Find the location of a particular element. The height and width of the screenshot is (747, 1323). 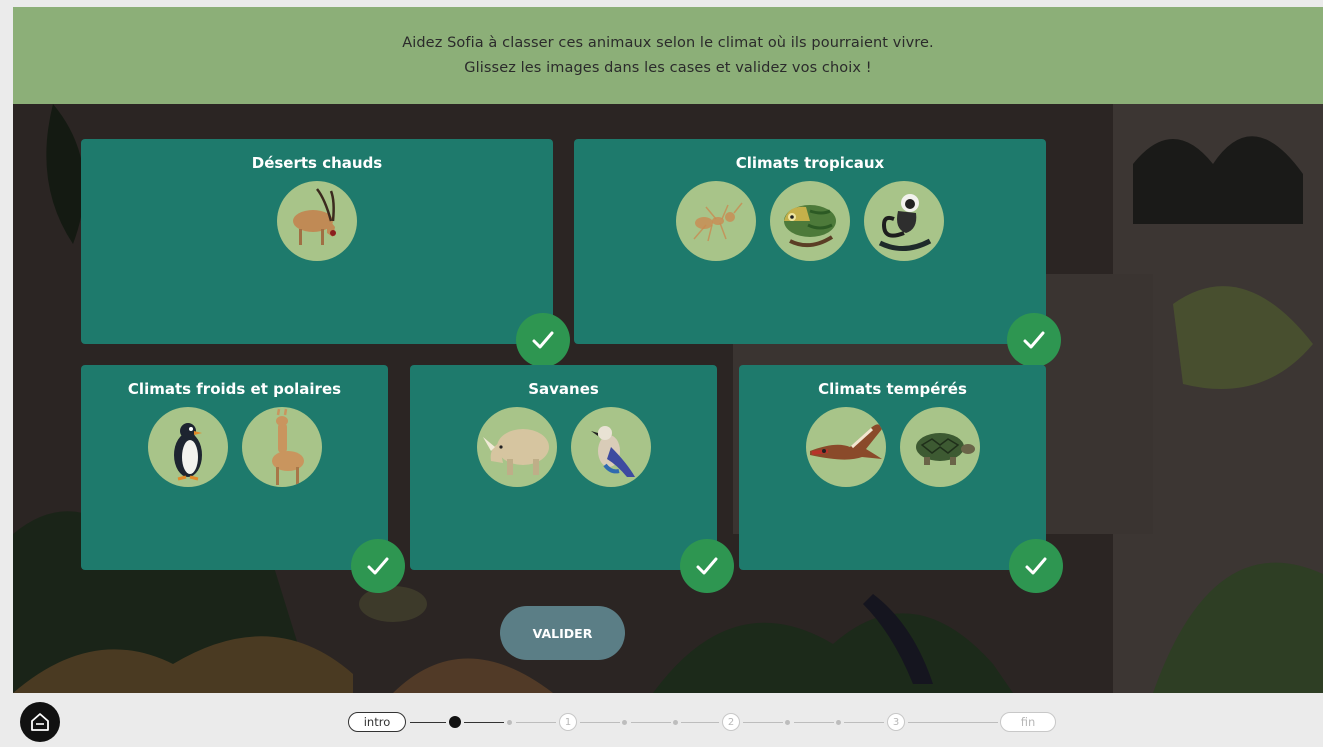

ant-card is located at coordinates (716, 221).